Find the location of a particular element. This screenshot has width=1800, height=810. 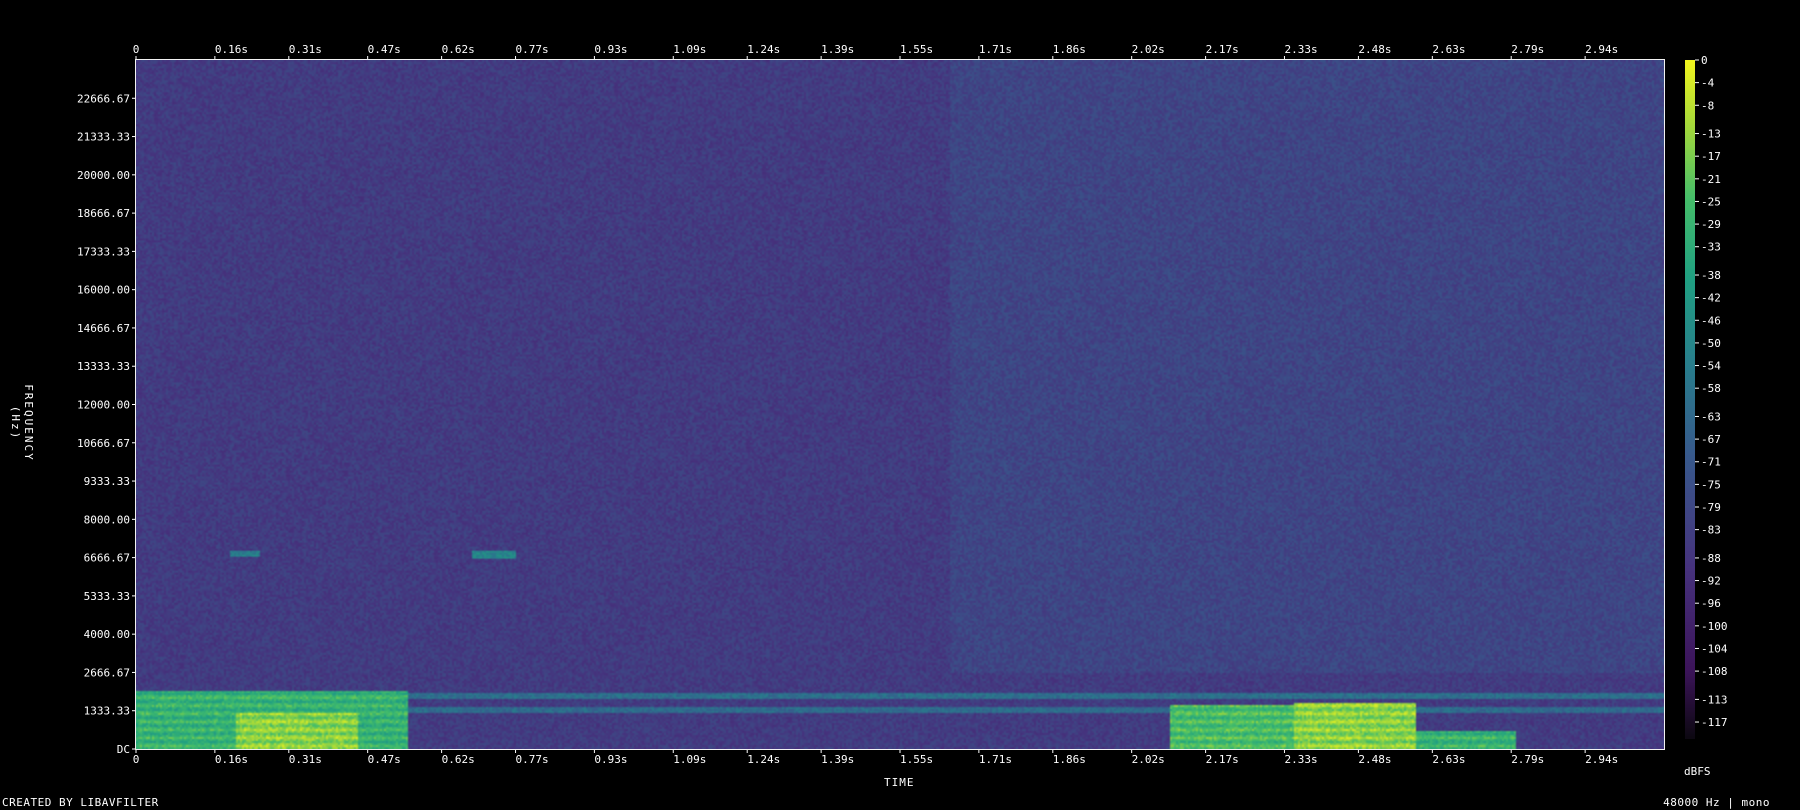

colorbar-tick-label: -38 is located at coordinates (1711, 275).